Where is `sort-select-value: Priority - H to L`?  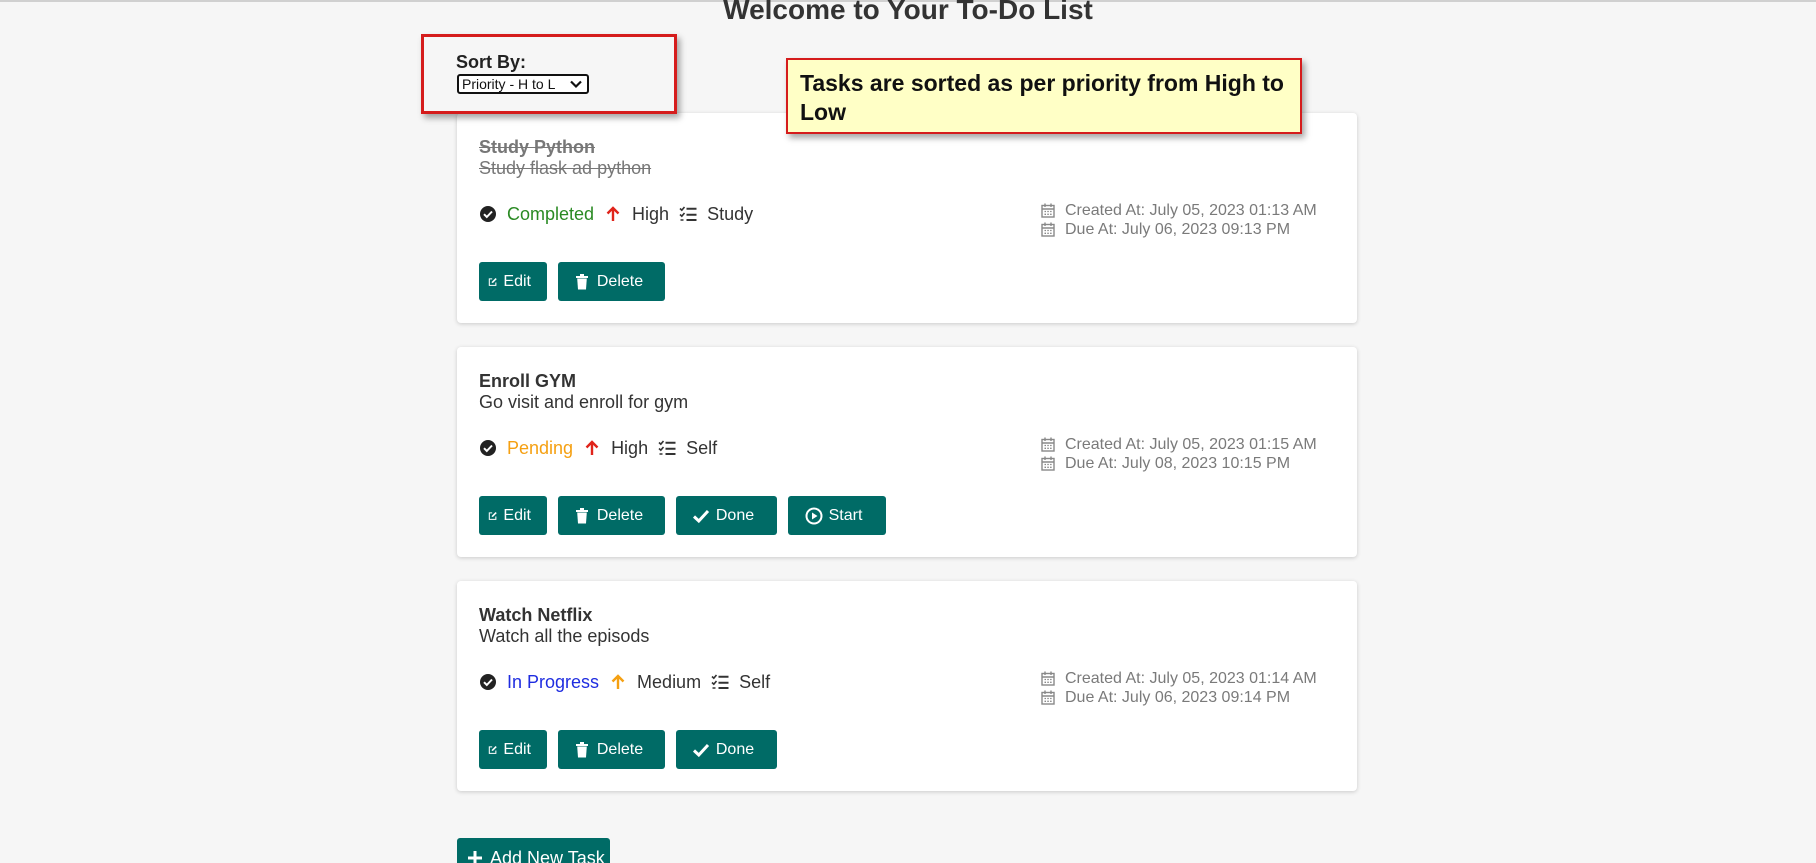 sort-select-value: Priority - H to L is located at coordinates (509, 84).